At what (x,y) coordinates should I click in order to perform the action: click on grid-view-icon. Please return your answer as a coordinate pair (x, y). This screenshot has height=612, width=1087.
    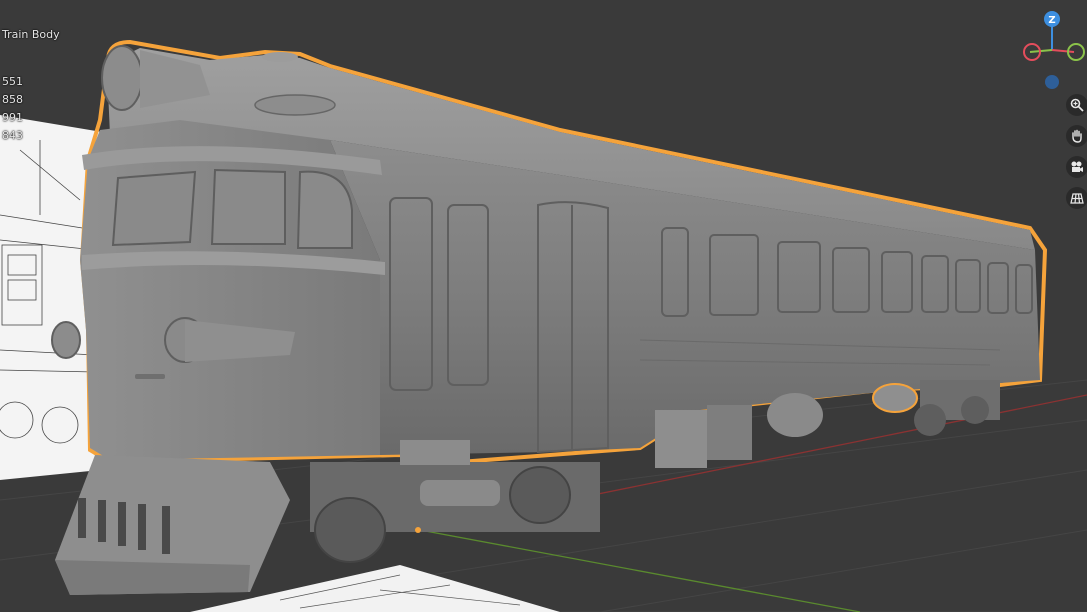
    Looking at the image, I should click on (1076, 198).